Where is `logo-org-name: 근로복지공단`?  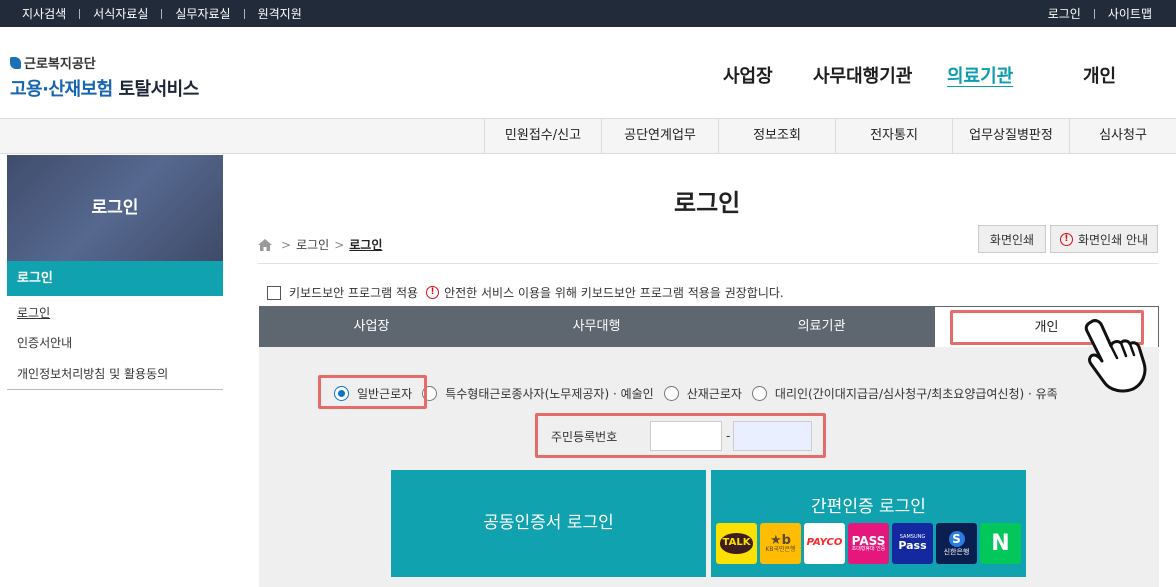 logo-org-name: 근로복지공단 is located at coordinates (60, 64).